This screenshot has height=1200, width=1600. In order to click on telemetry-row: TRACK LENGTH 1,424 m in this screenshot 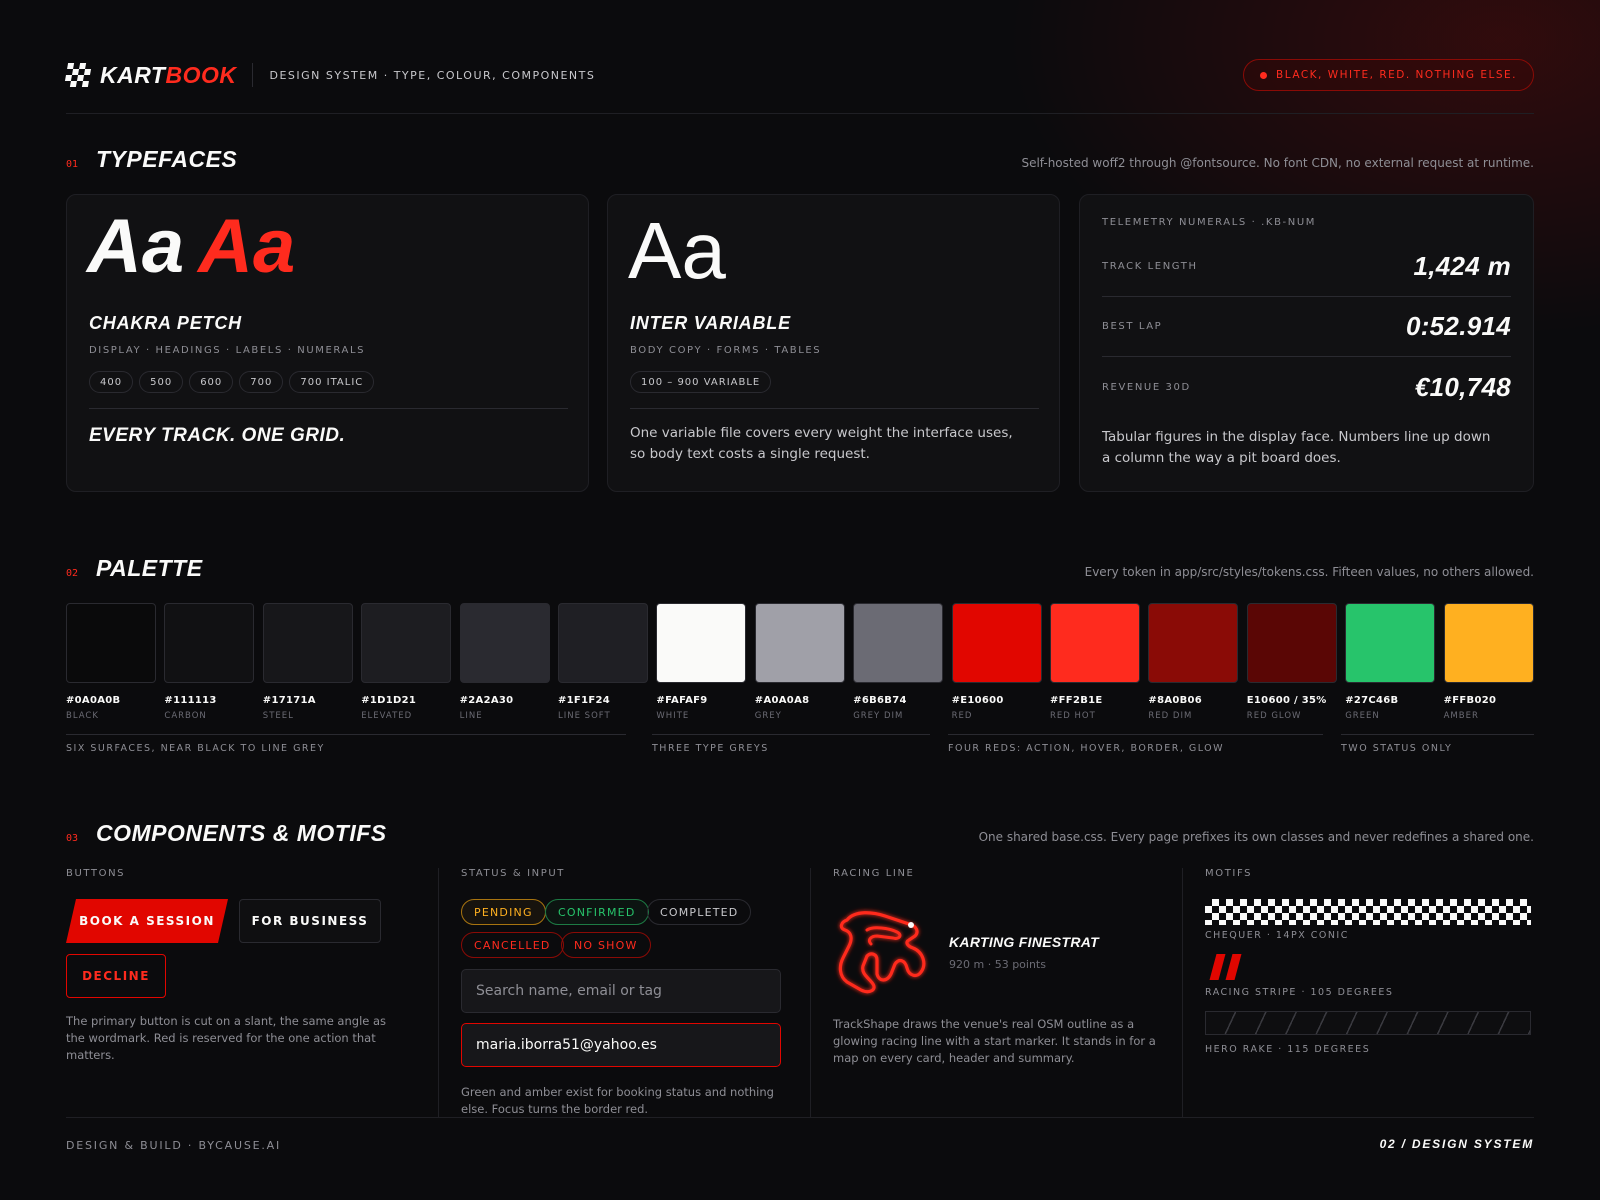, I will do `click(1306, 267)`.